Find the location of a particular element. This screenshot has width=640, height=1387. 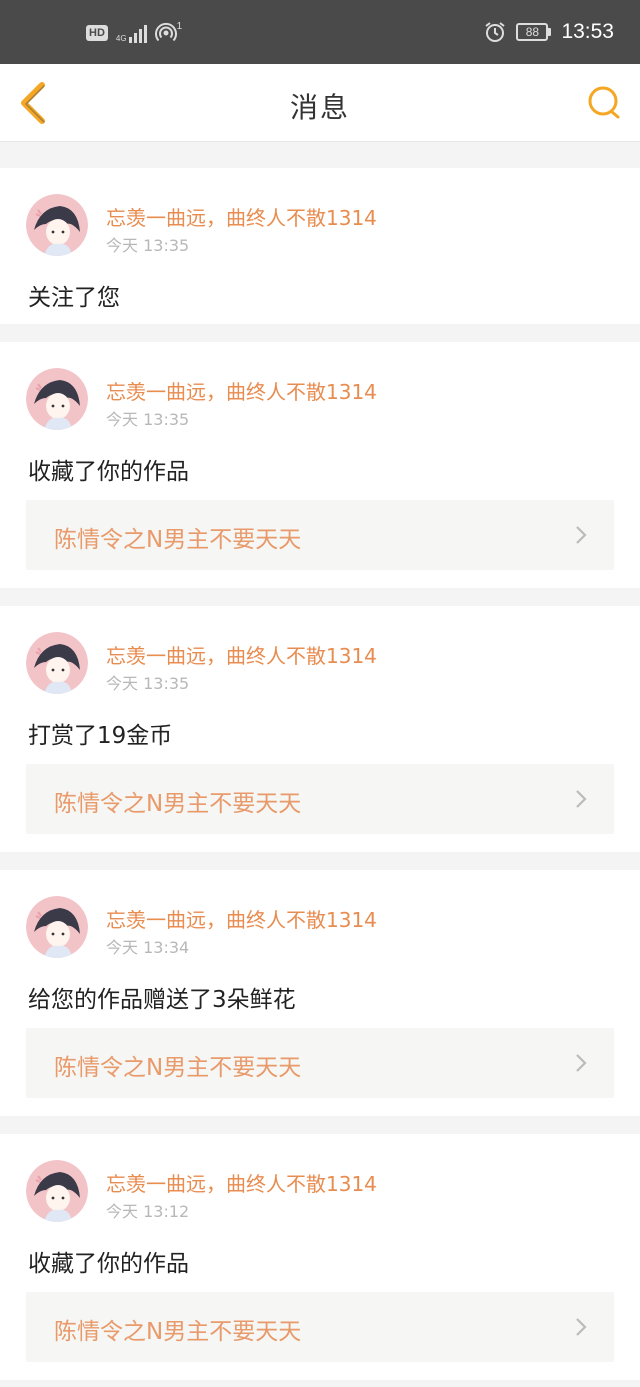

status-bar: HD 4G 1 88 13:53 is located at coordinates (320, 32).